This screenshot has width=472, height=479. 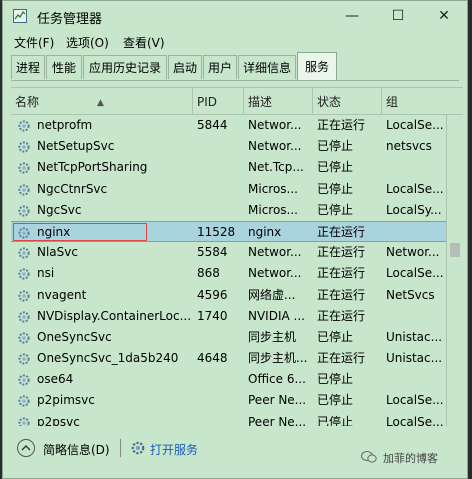 I want to click on scrollbar-thumb, so click(x=455, y=250).